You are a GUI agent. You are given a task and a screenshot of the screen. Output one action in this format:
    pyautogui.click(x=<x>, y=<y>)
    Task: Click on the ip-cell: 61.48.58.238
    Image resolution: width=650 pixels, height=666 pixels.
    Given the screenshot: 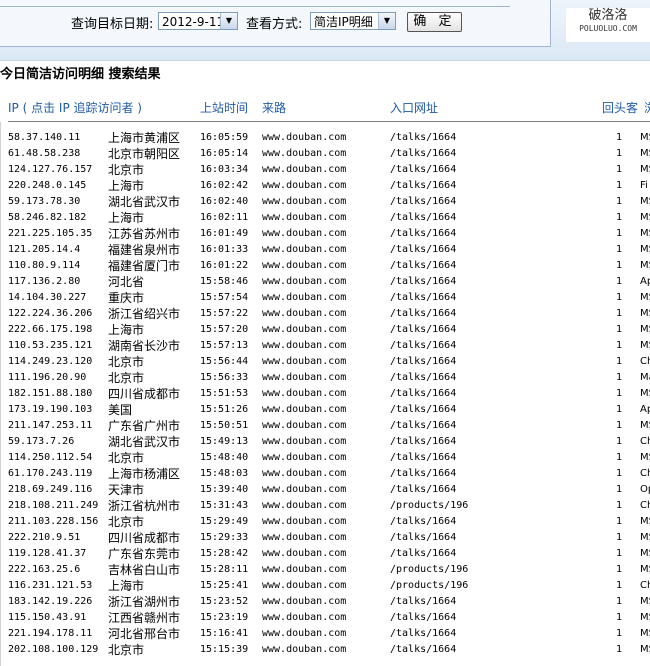 What is the action you would take?
    pyautogui.click(x=44, y=154)
    